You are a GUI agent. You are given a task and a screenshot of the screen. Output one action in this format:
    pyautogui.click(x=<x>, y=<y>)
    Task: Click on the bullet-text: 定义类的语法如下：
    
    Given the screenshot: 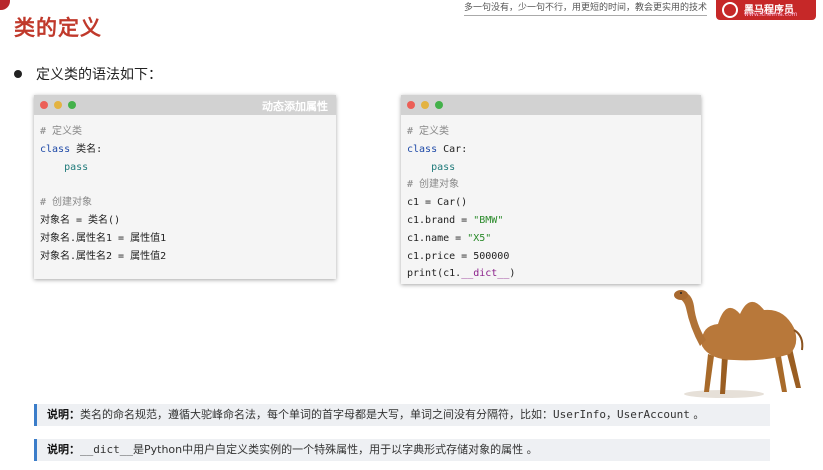 What is the action you would take?
    pyautogui.click(x=99, y=75)
    